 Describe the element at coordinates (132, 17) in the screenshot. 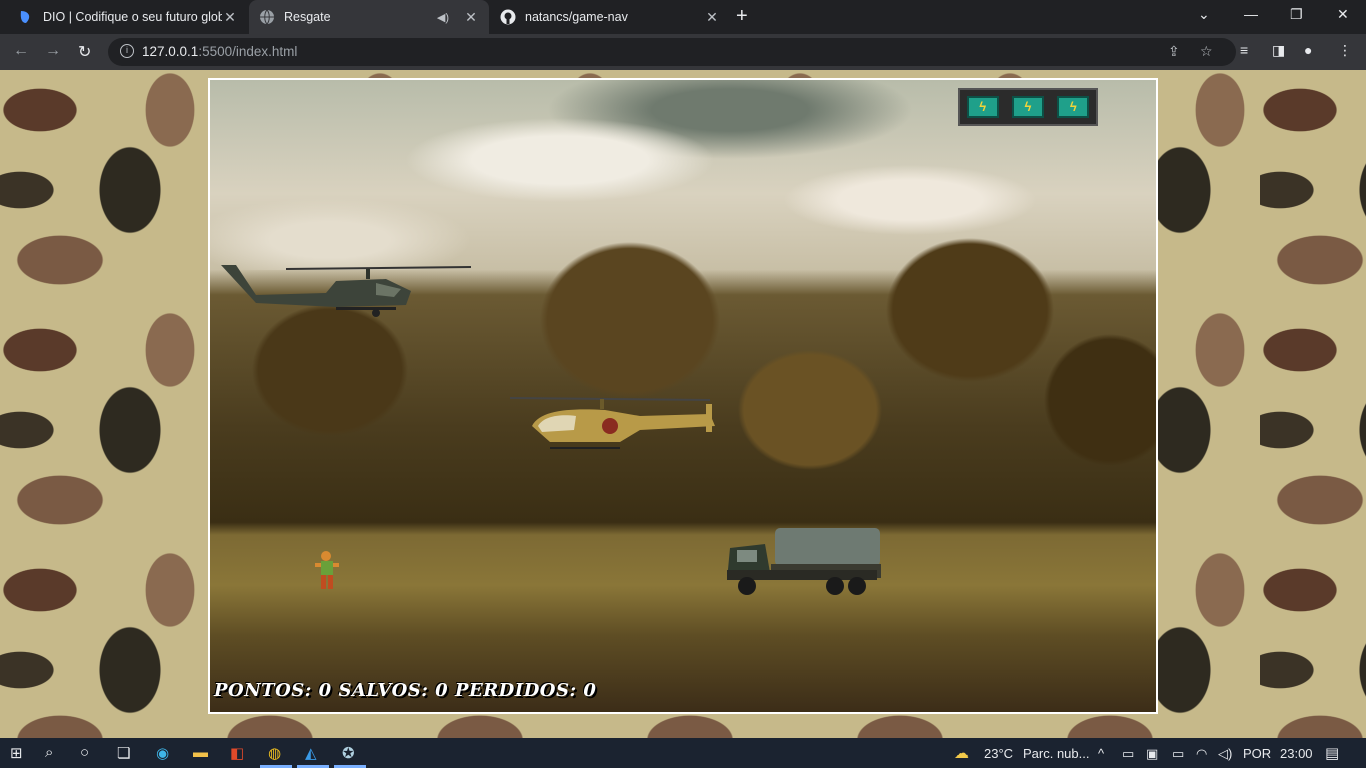

I see `tab-title: DIO | Codifique o seu futuro glob` at that location.